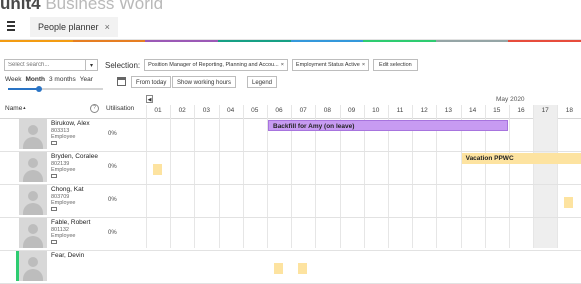 The height and width of the screenshot is (284, 581). I want to click on day-header-10: 10, so click(376, 110).